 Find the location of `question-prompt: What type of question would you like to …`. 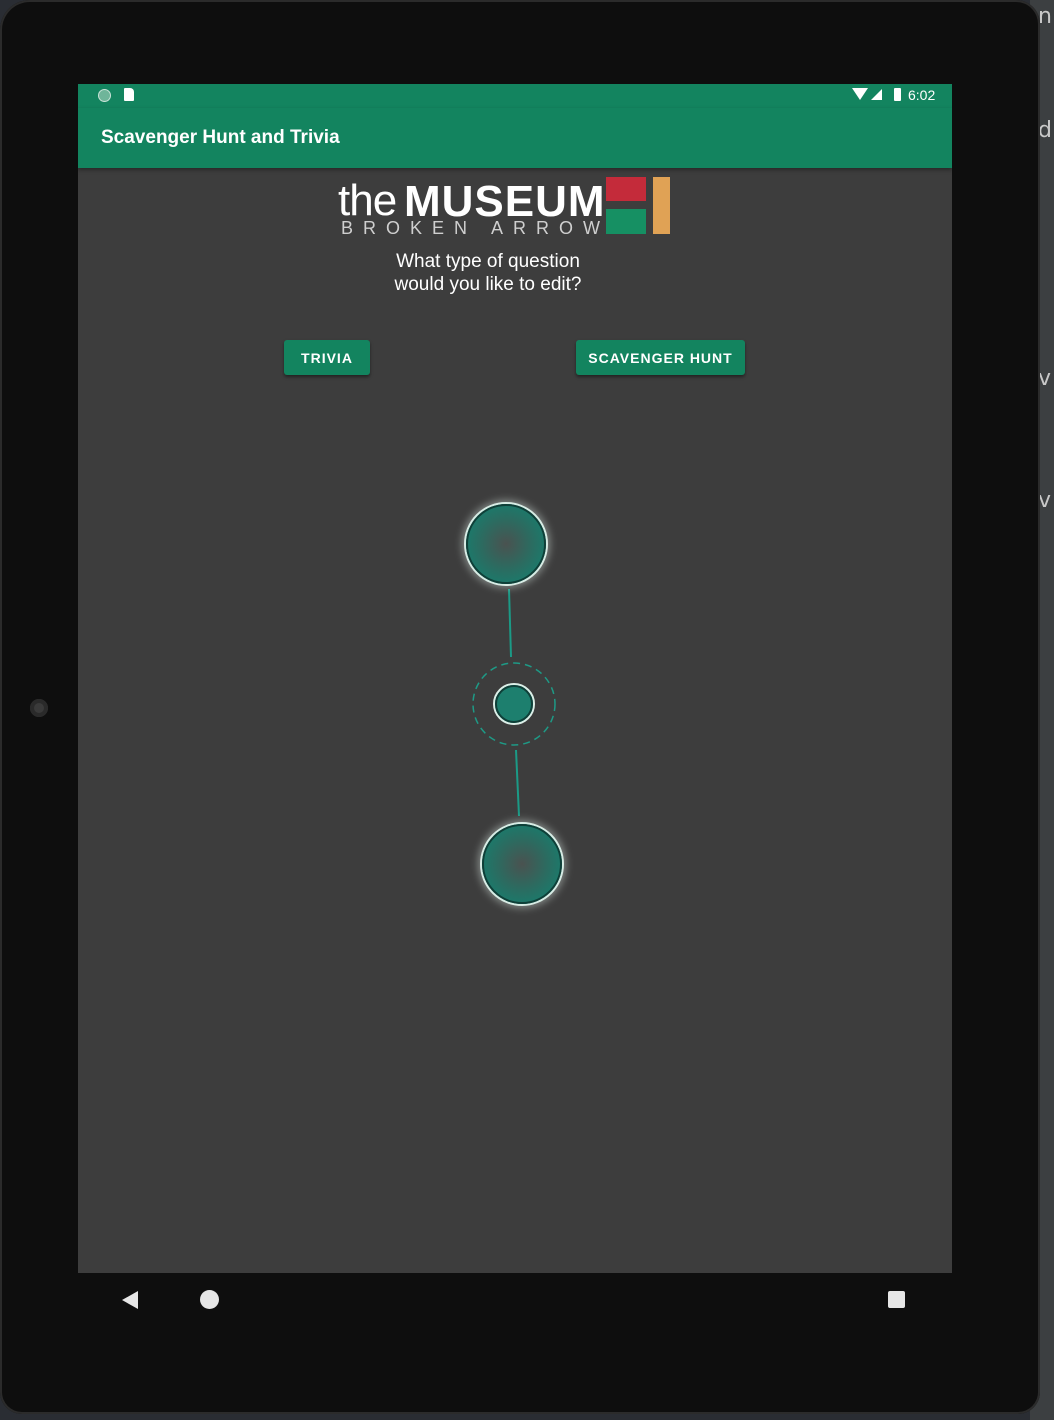

question-prompt: What type of question would you like to … is located at coordinates (488, 273).